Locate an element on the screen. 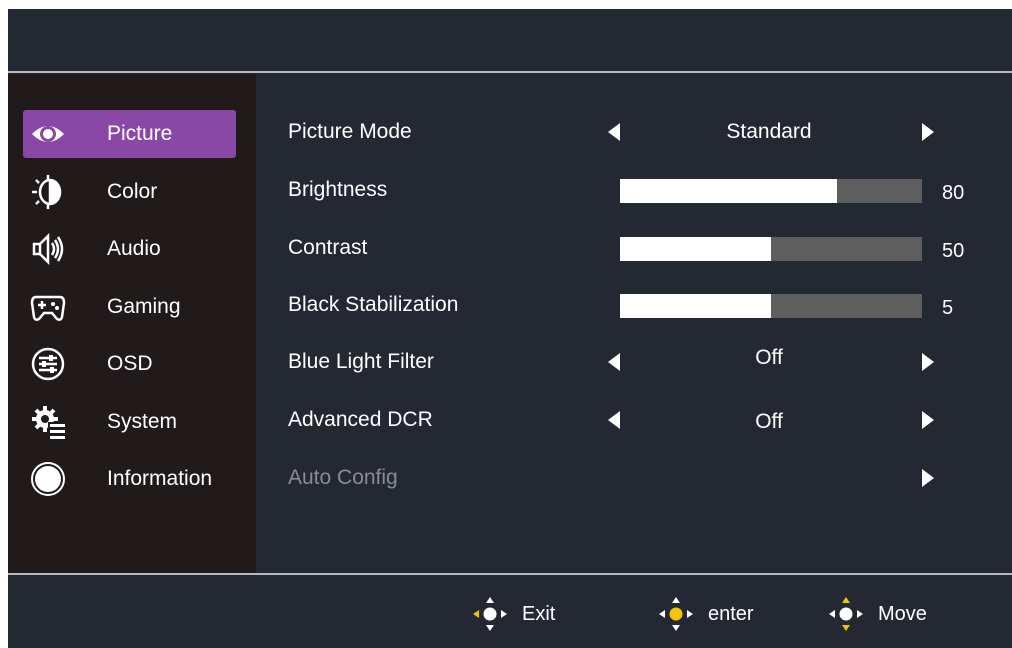 The image size is (1012, 648). sidebar-item-label: Picture is located at coordinates (140, 133).